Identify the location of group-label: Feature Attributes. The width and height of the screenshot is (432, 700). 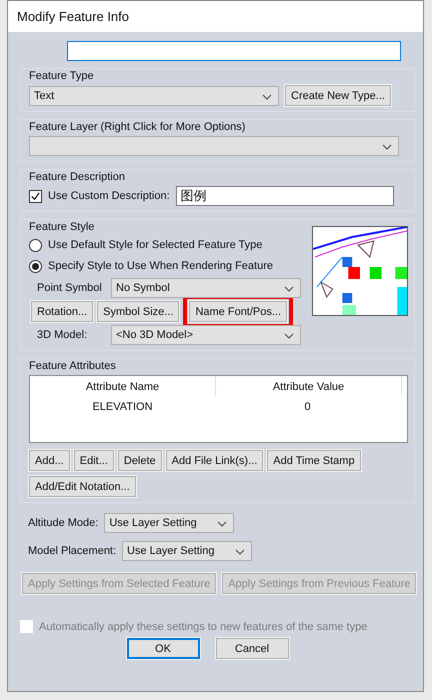
(73, 366).